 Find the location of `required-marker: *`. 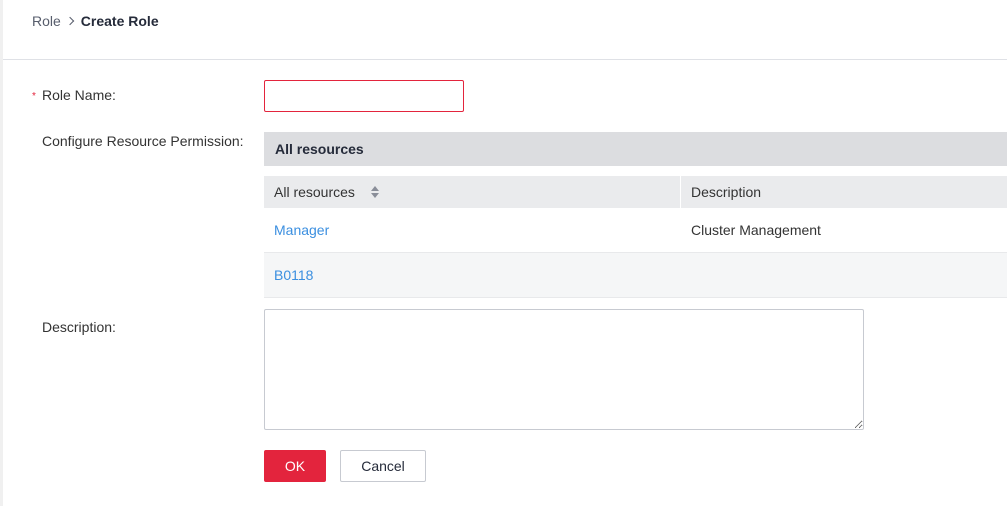

required-marker: * is located at coordinates (34, 96).